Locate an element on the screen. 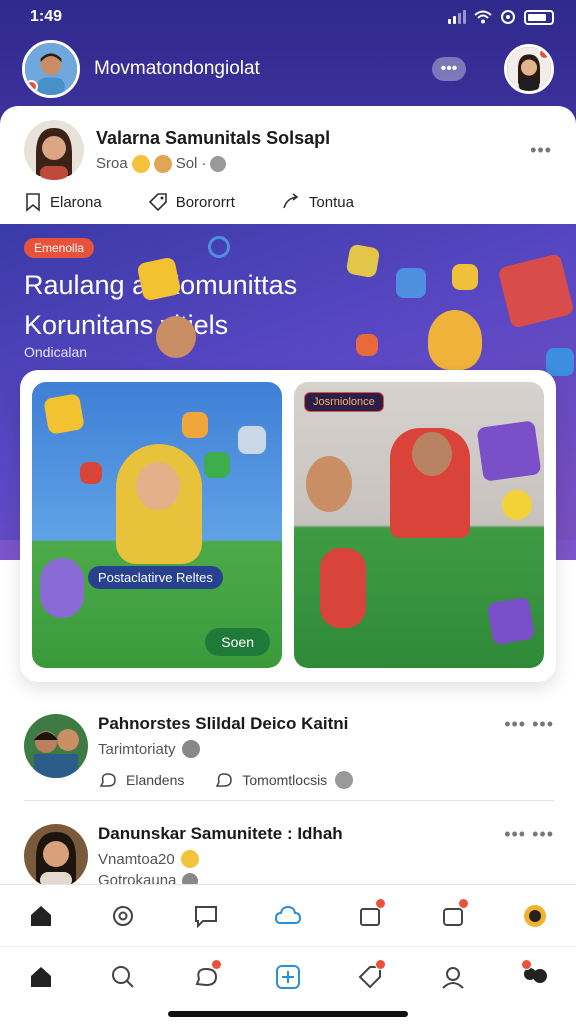  gear-icon is located at coordinates (123, 915).